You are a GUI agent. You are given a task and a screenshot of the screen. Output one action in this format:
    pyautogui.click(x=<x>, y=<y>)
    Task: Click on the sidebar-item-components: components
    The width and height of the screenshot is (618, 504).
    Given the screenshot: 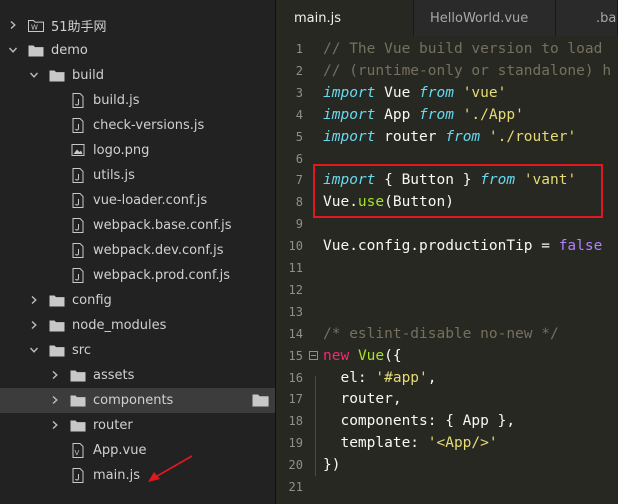 What is the action you would take?
    pyautogui.click(x=137, y=400)
    